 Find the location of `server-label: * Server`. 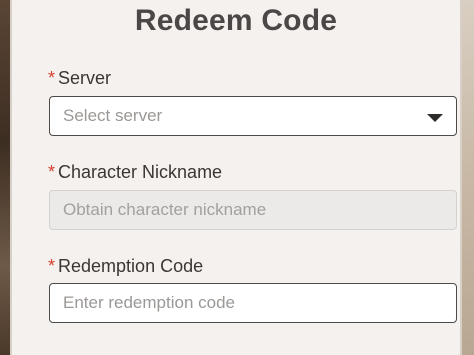

server-label: * Server is located at coordinates (79, 78).